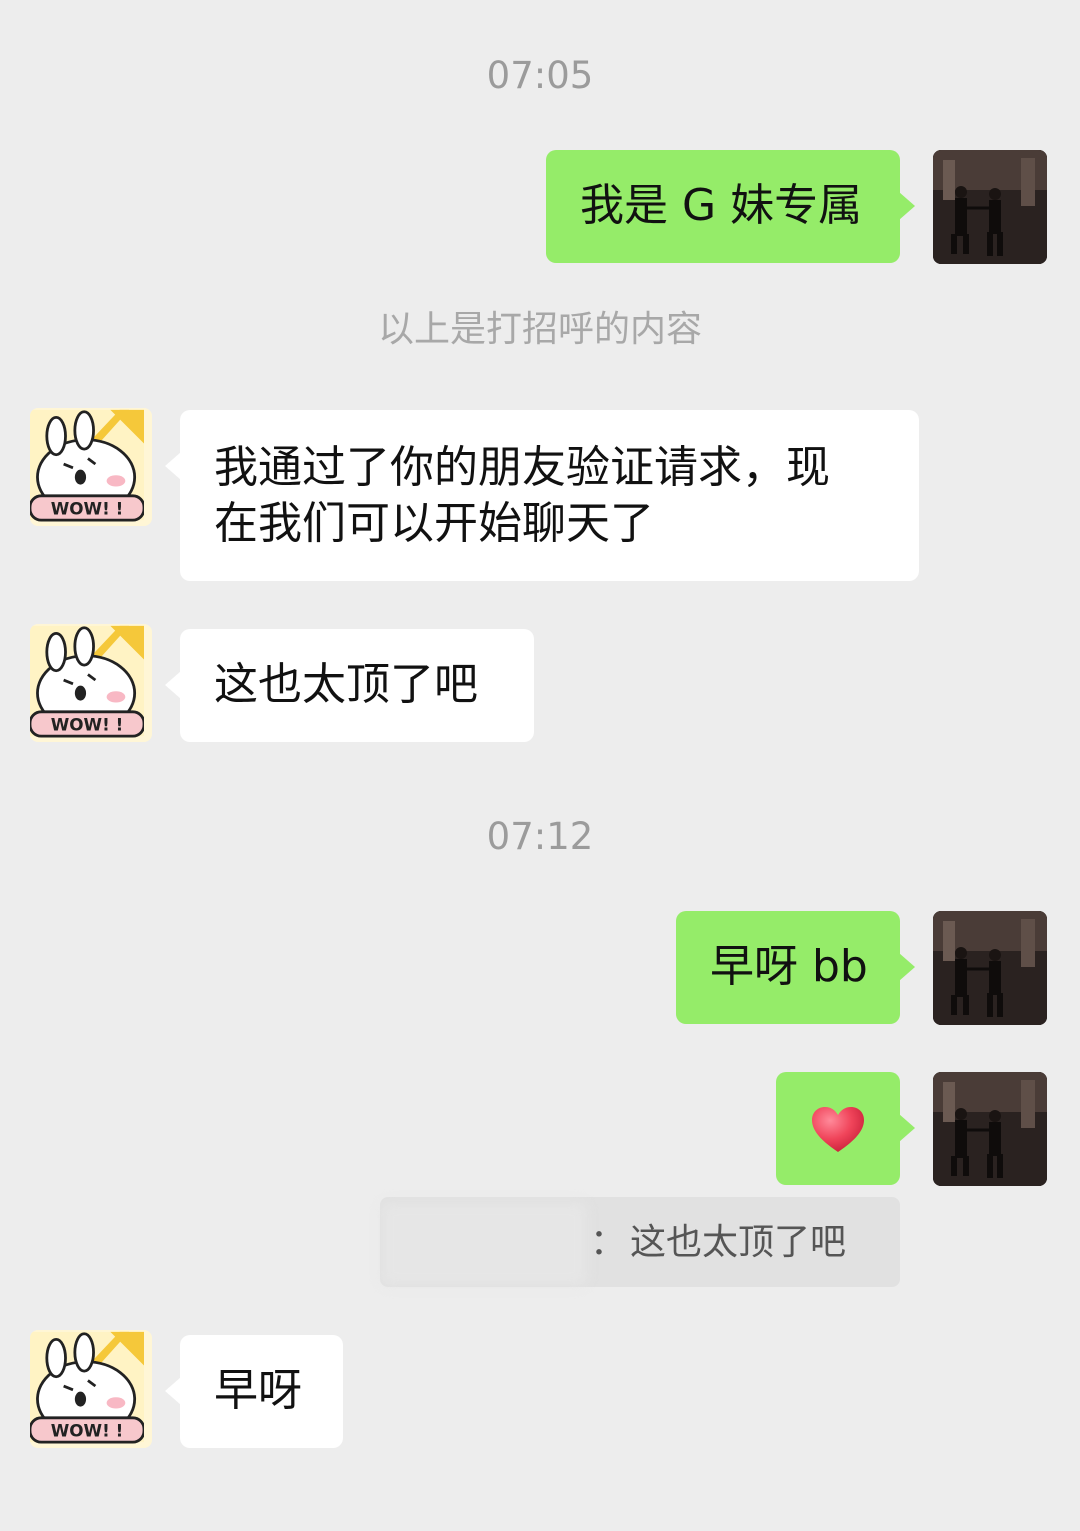 The width and height of the screenshot is (1080, 1531). I want to click on message-text: 我是 G 妹专属, so click(721, 205).